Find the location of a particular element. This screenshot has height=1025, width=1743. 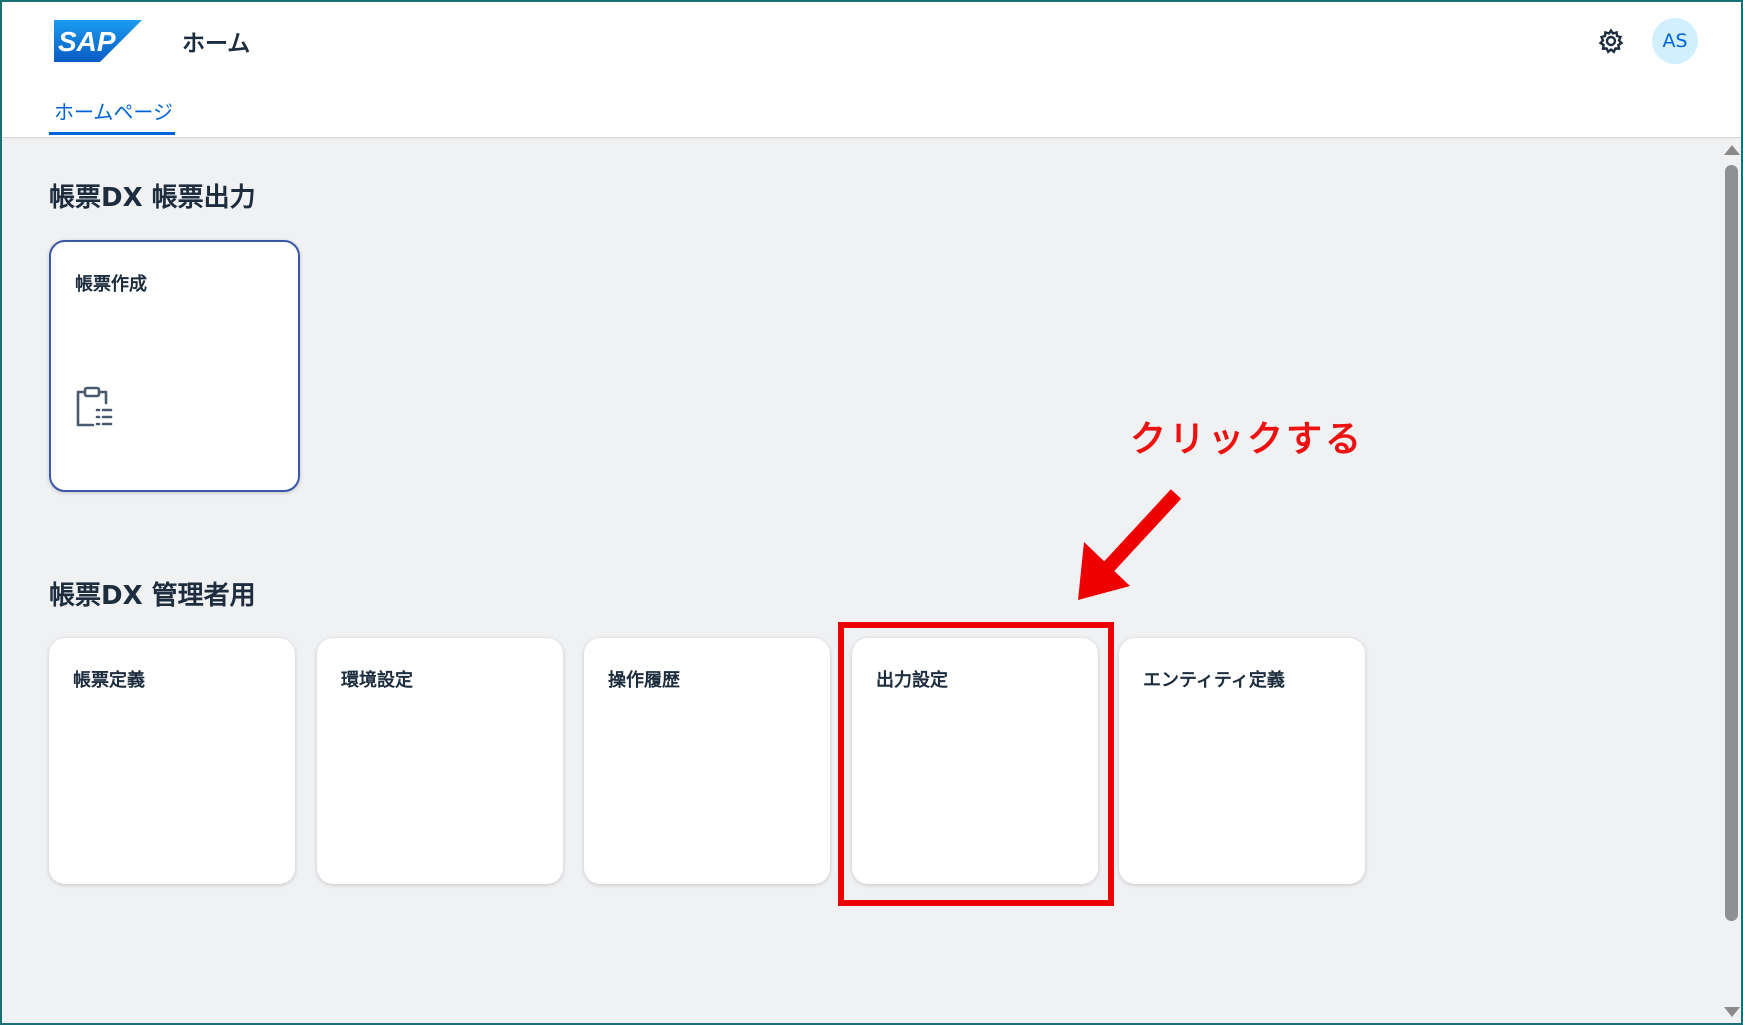

tile-environment-settings: 環境設定 is located at coordinates (440, 761).